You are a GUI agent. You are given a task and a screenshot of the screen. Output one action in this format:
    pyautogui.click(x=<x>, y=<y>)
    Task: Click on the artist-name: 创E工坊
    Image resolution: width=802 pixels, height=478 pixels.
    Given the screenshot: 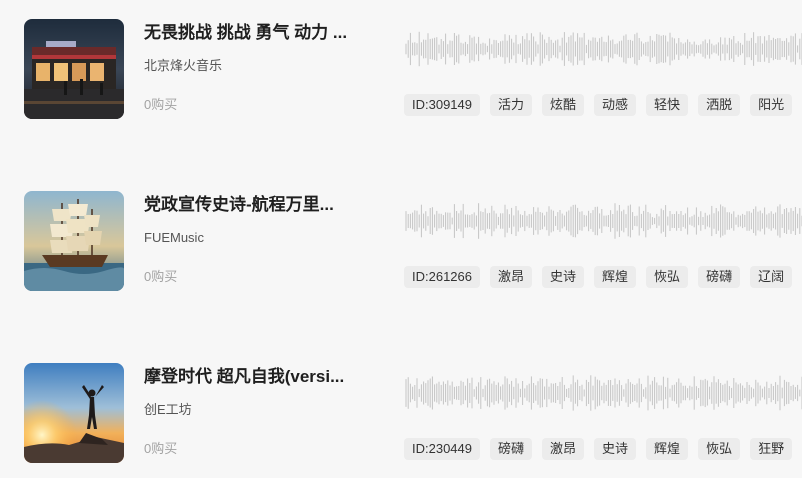 What is the action you would take?
    pyautogui.click(x=168, y=410)
    